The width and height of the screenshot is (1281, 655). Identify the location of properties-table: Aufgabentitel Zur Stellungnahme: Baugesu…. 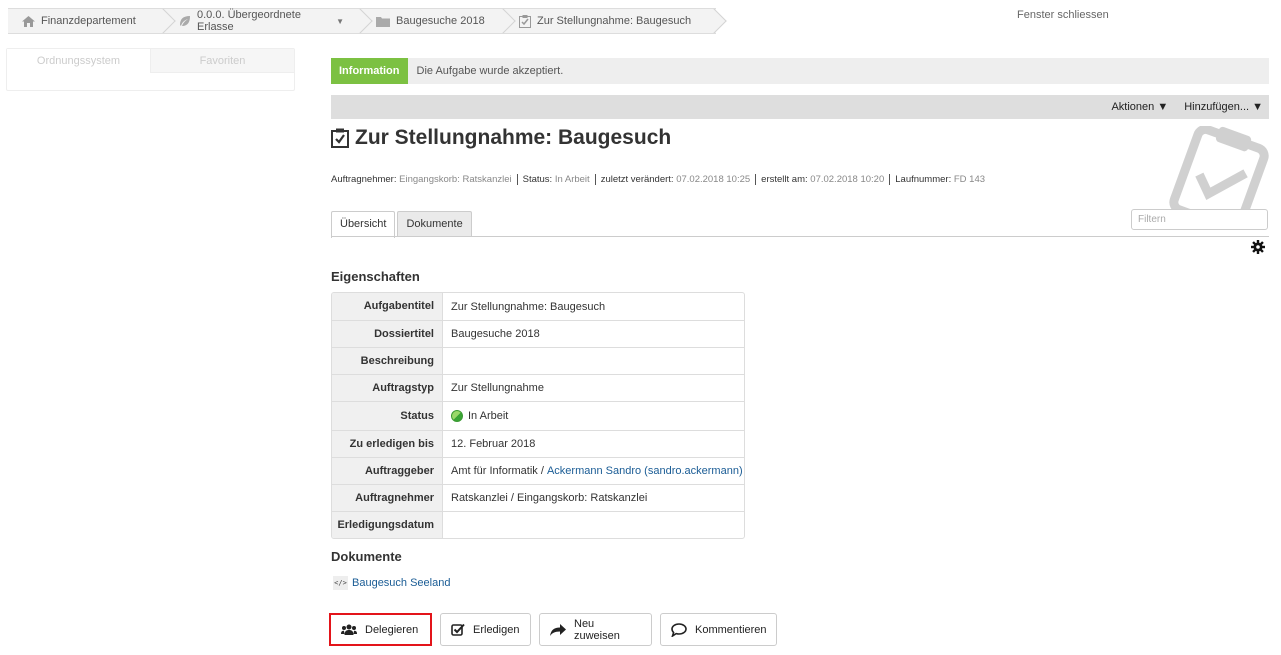
(538, 415).